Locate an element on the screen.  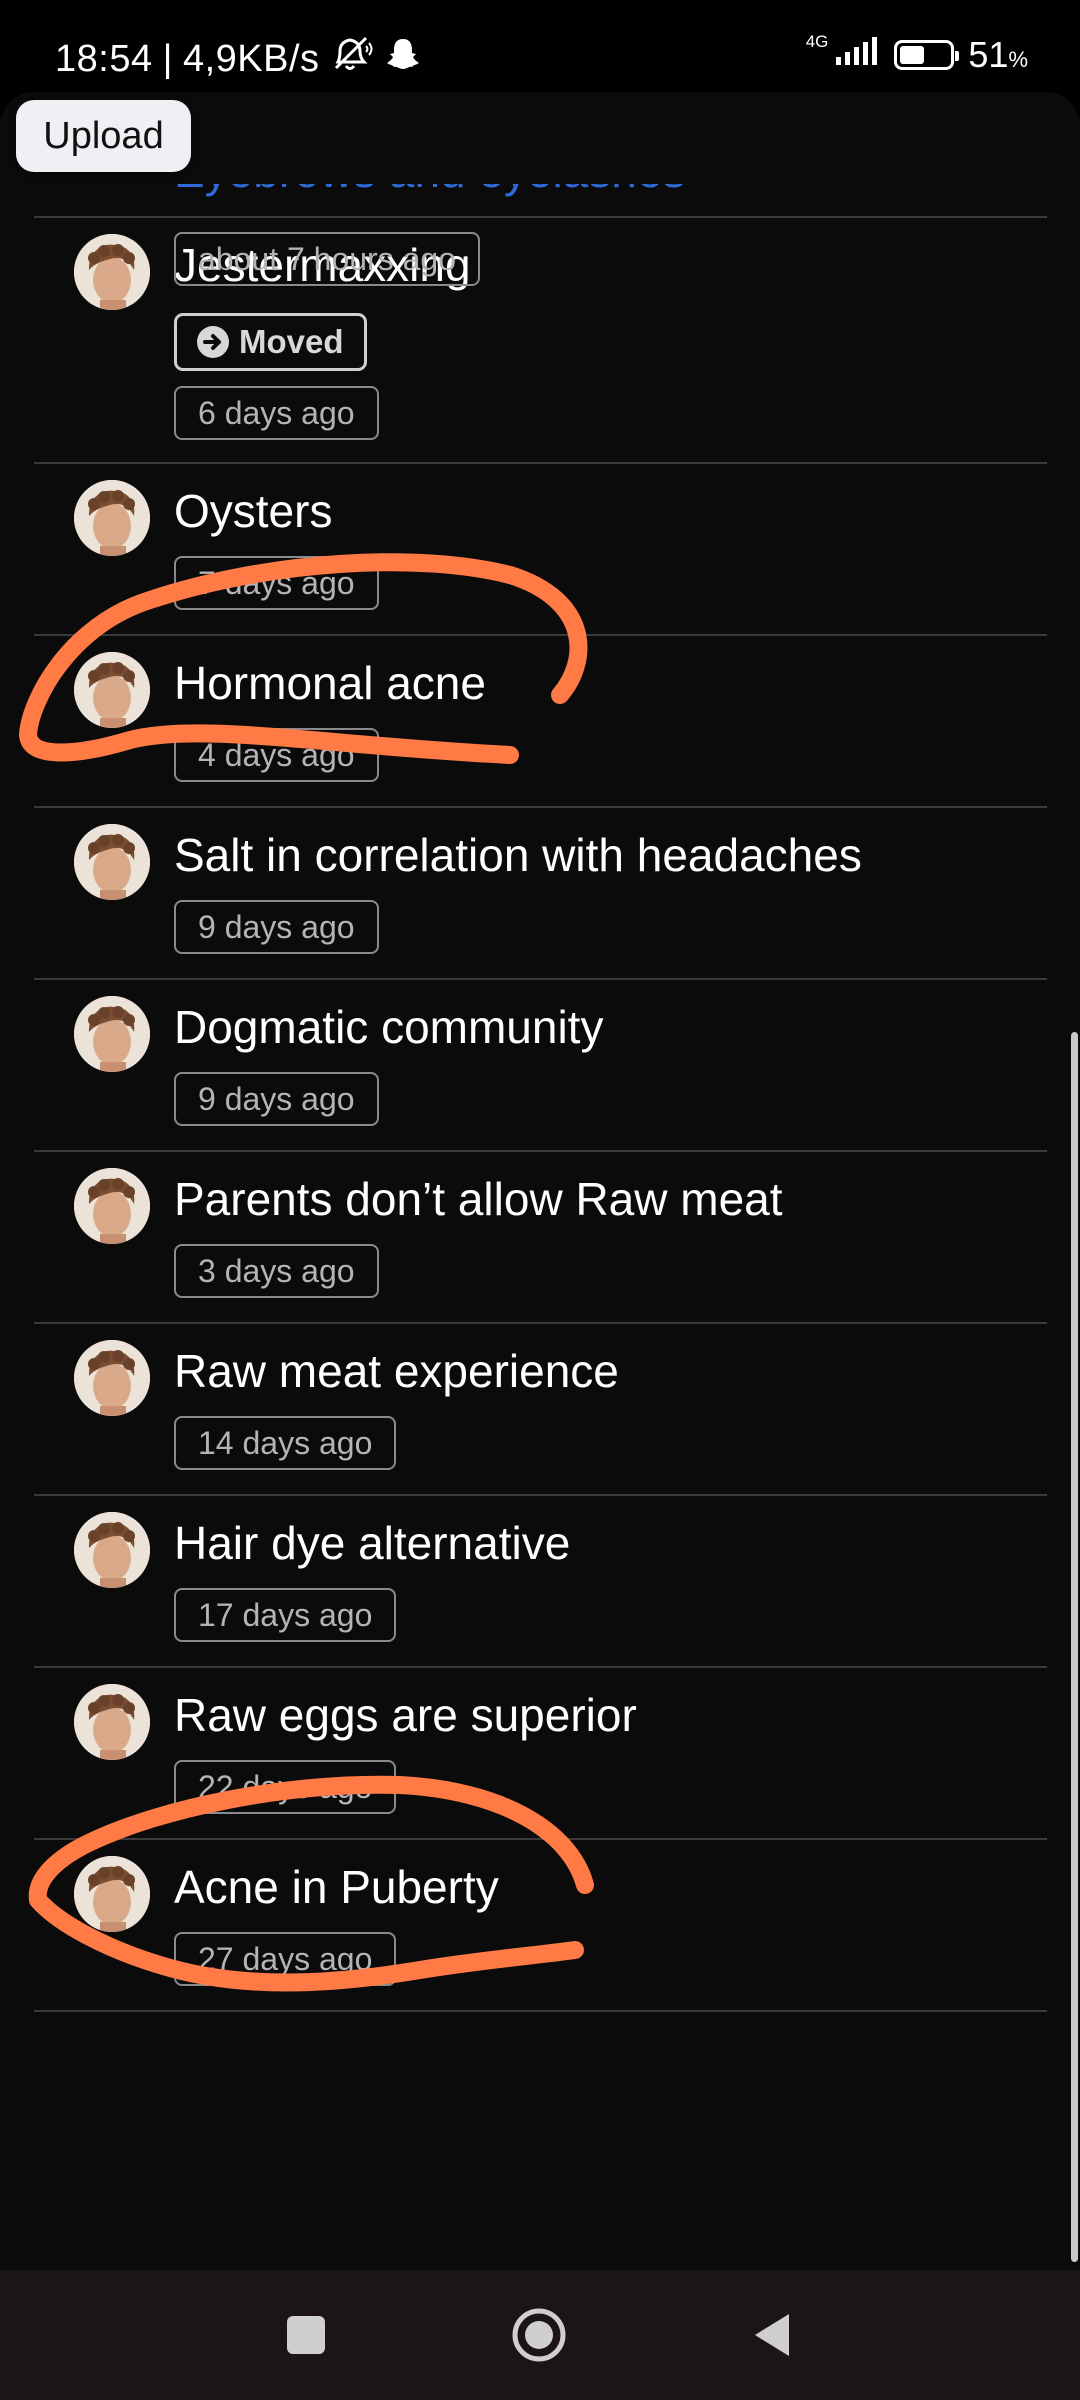
topic-title: Salt in correlation with headaches is located at coordinates (518, 855).